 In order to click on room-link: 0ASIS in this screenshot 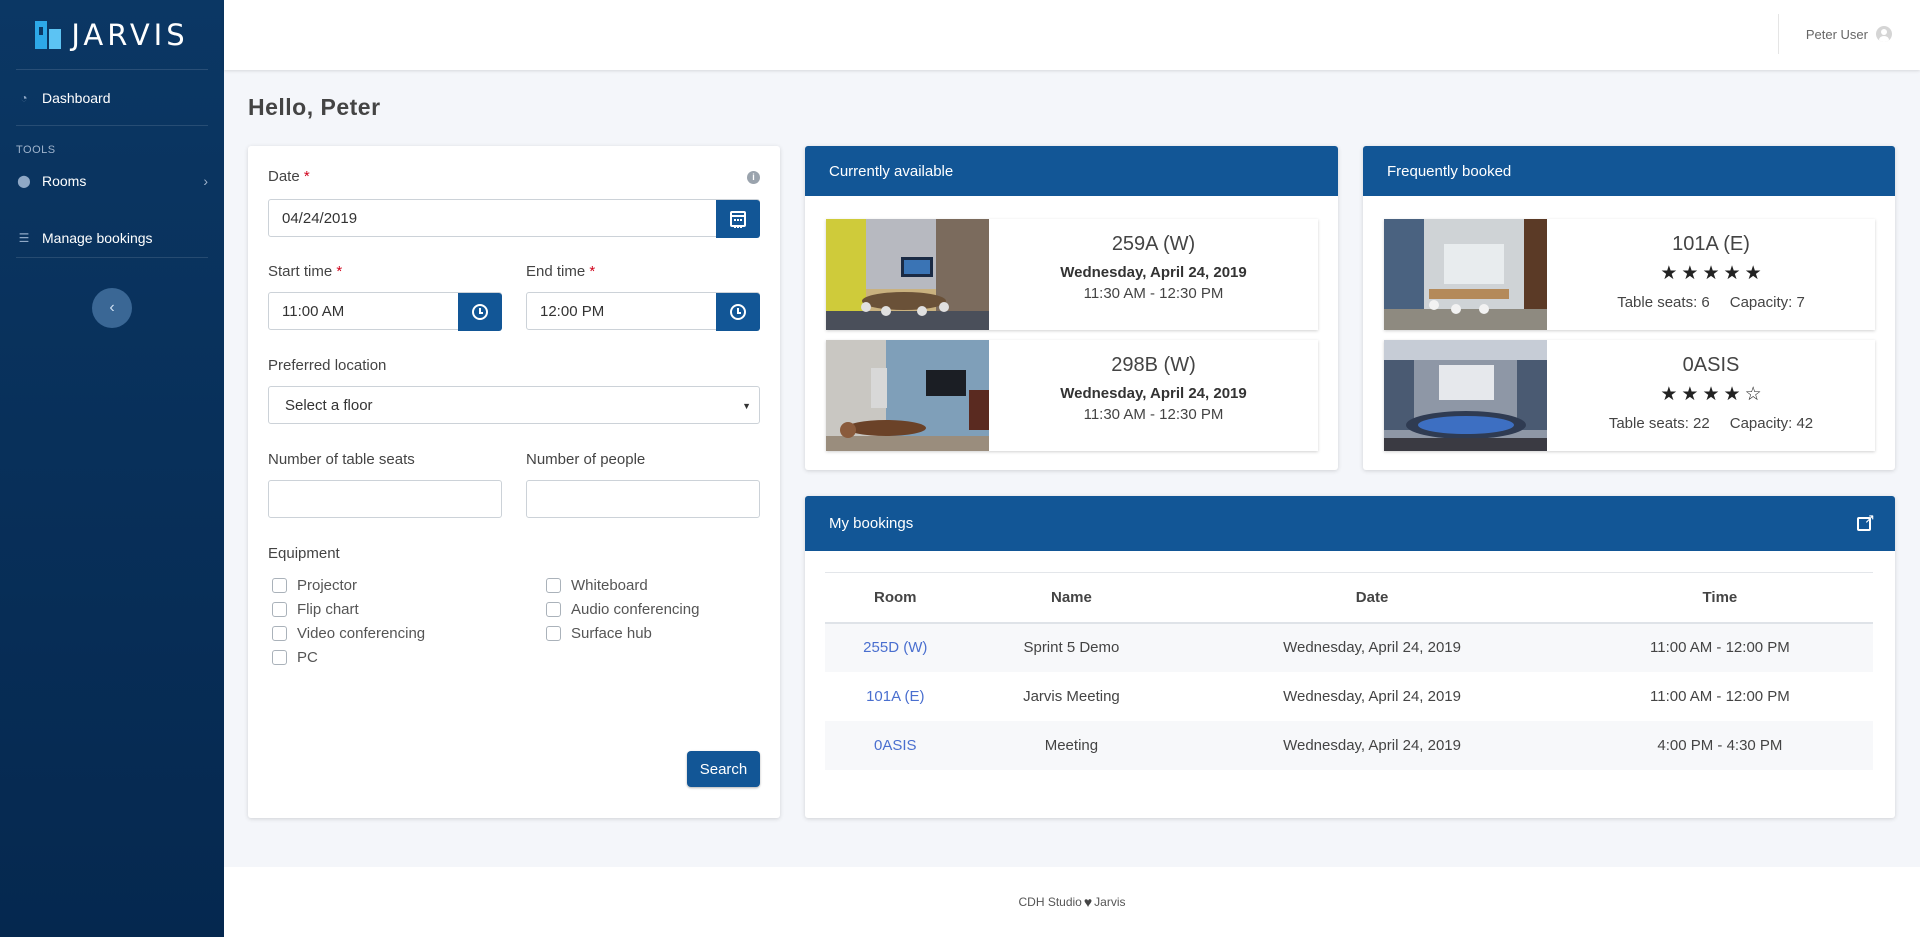, I will do `click(895, 745)`.